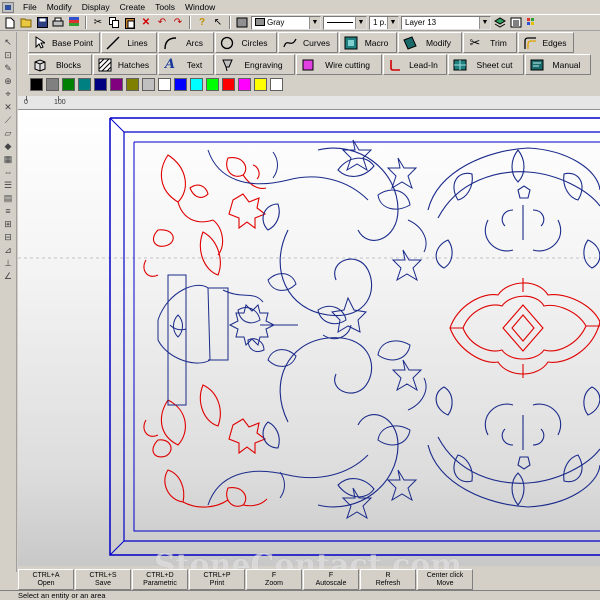  What do you see at coordinates (129, 42) in the screenshot?
I see `tool-lines: Lines` at bounding box center [129, 42].